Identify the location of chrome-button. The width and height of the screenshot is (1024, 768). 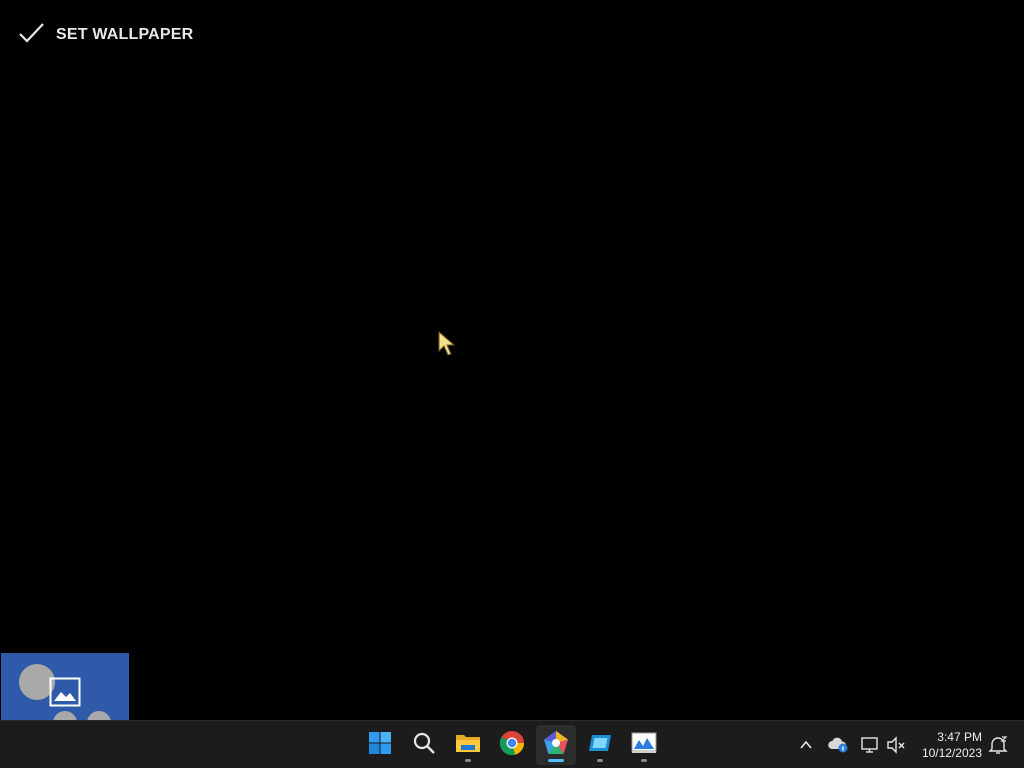
(512, 745).